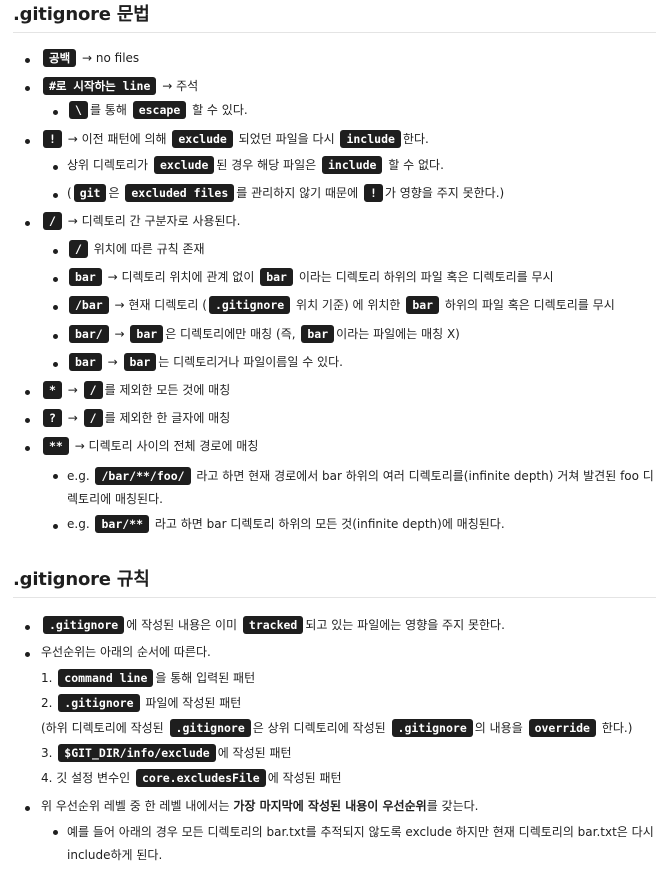 The width and height of the screenshot is (668, 871). I want to click on item-text: 위 우선순위 레벨 중 한 레벨 내에서는, so click(135, 806).